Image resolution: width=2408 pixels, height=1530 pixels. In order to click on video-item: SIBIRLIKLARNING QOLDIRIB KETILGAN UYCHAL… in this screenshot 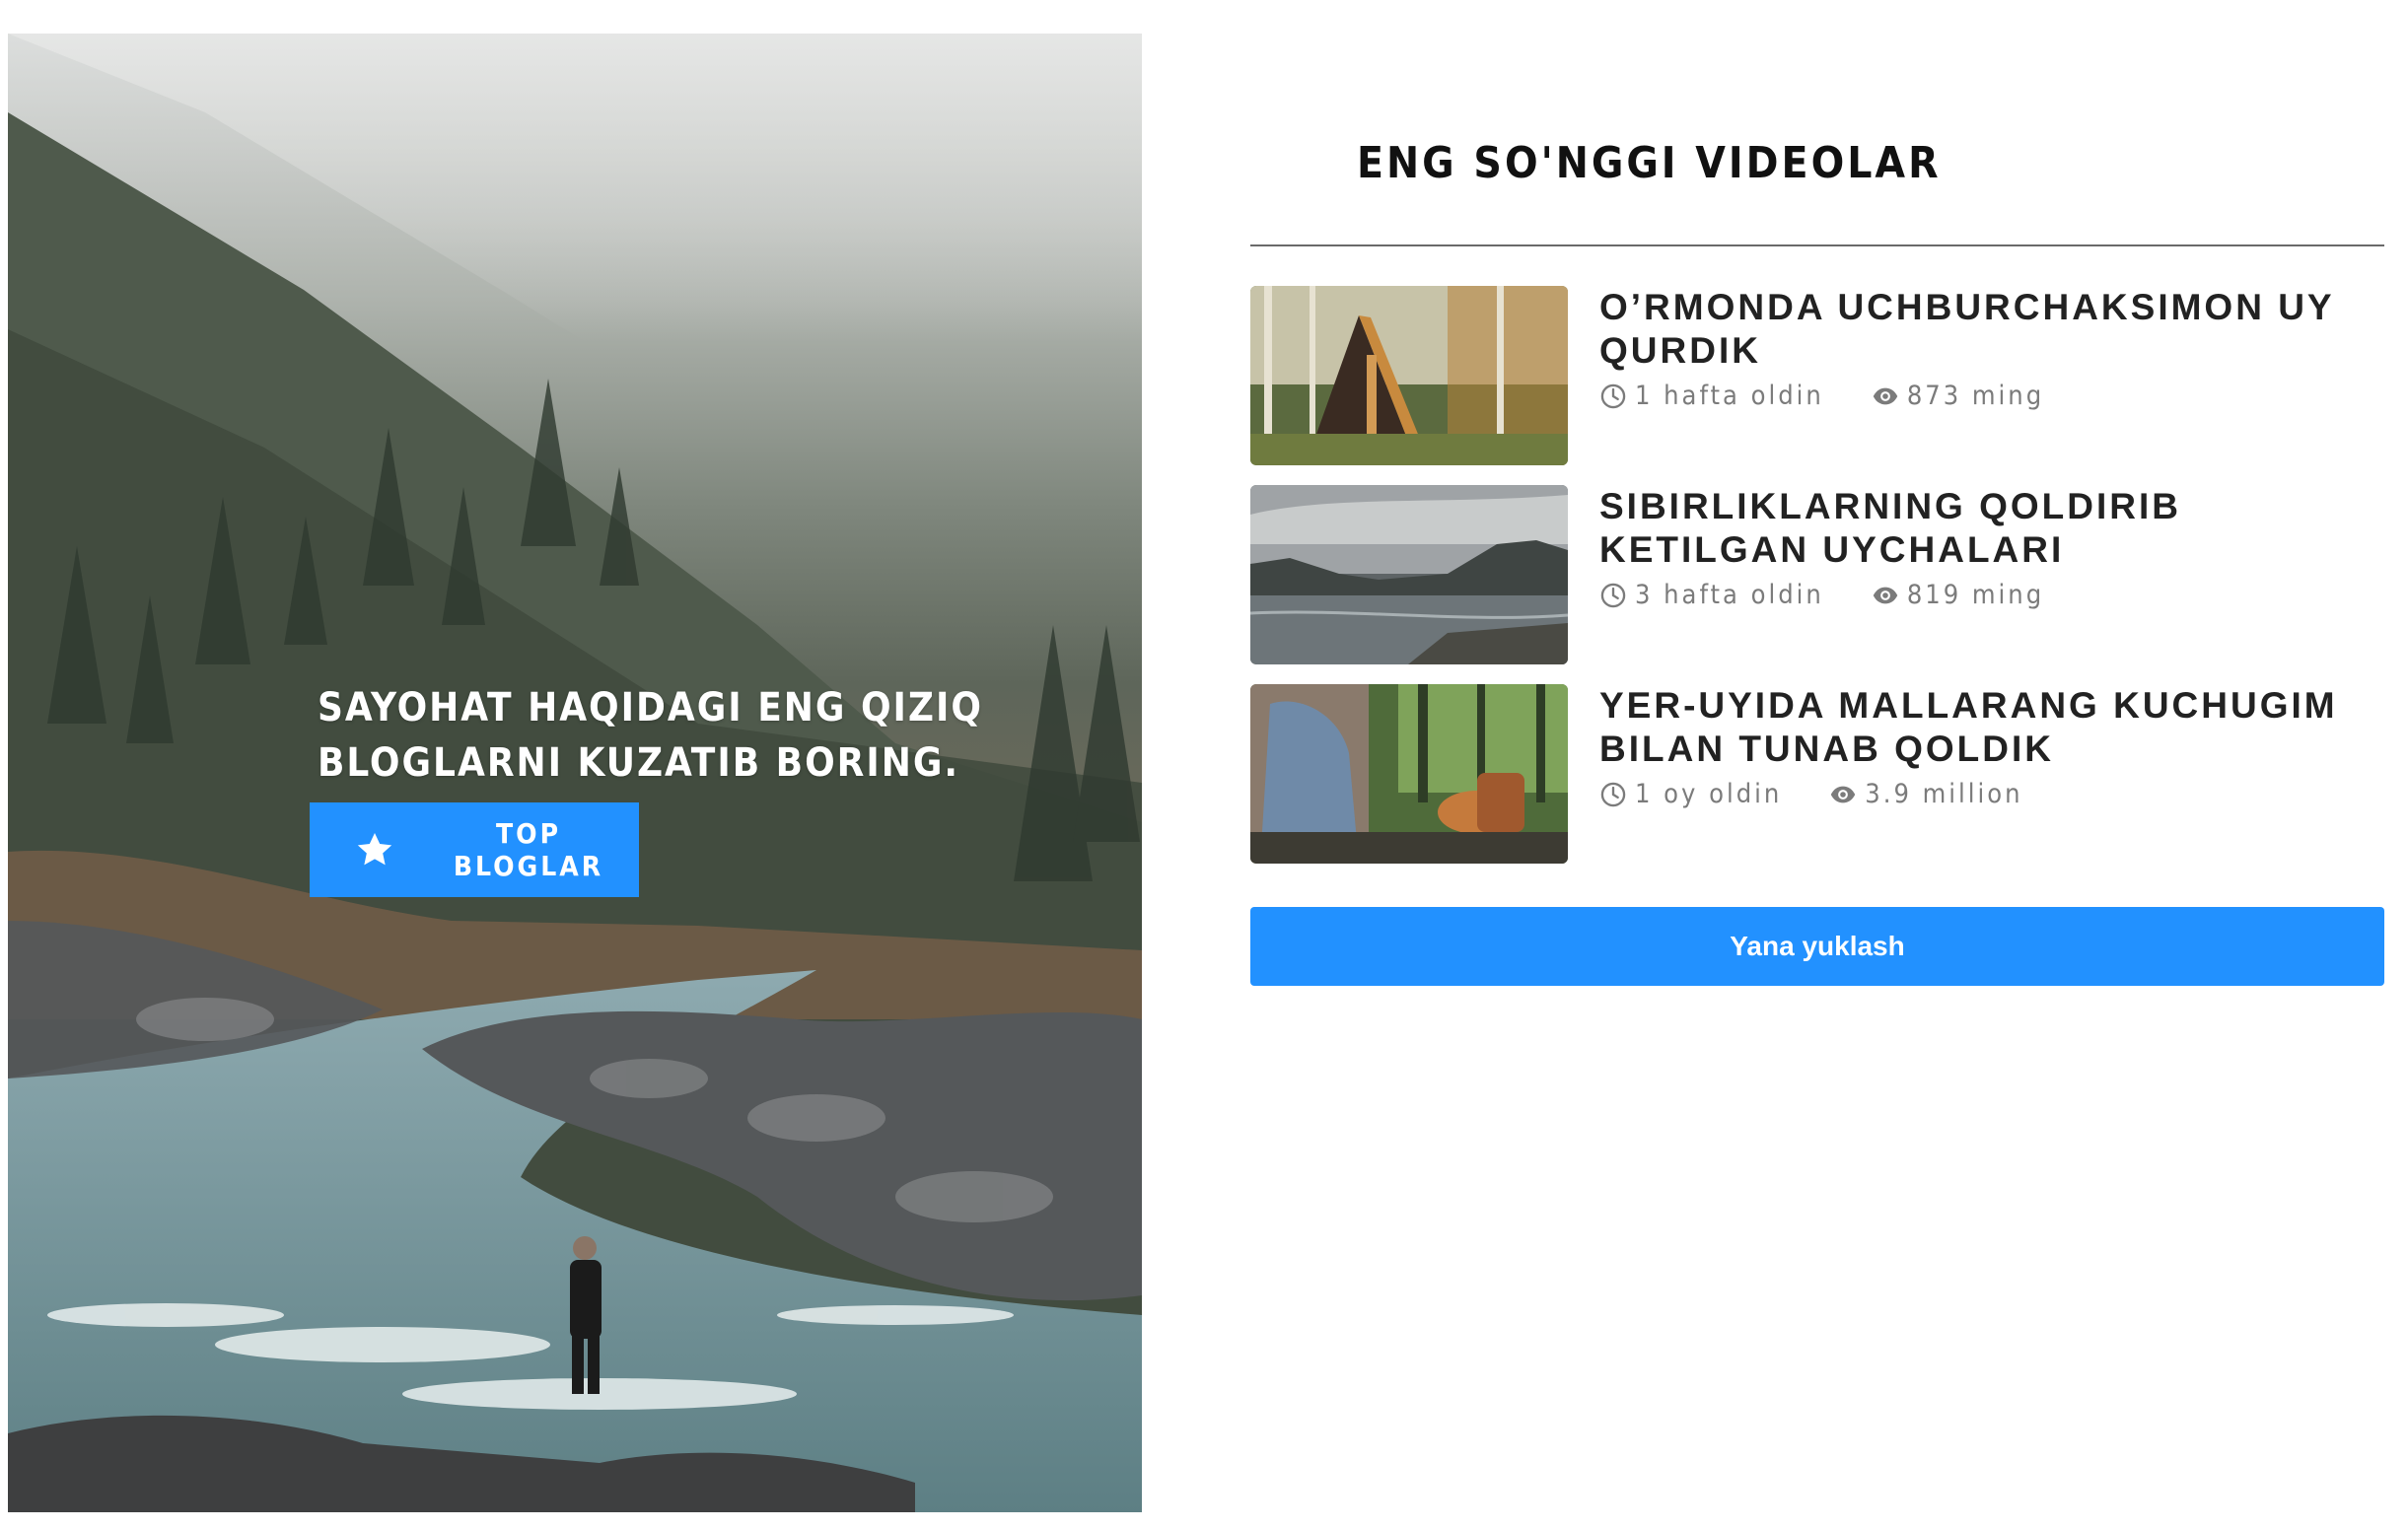, I will do `click(1817, 574)`.